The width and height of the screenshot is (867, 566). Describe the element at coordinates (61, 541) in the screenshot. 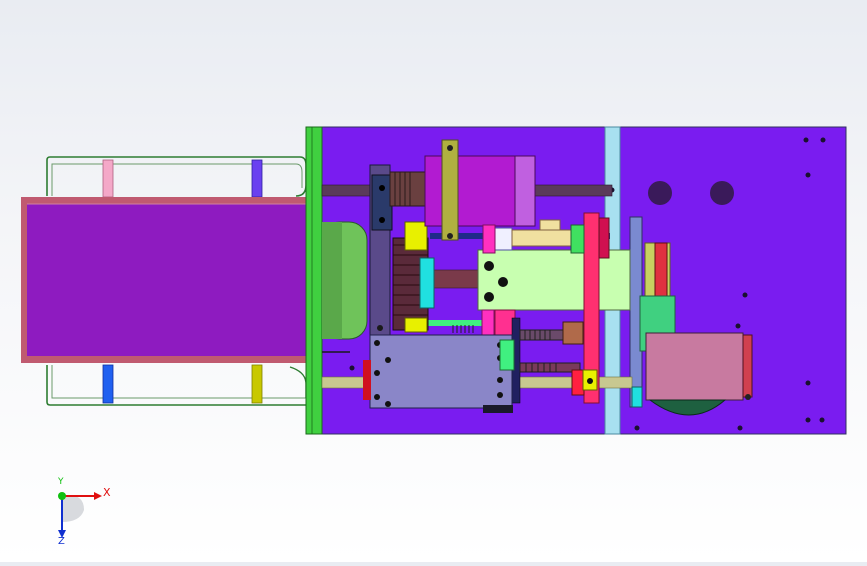

I see `triad-z-label: Z` at that location.